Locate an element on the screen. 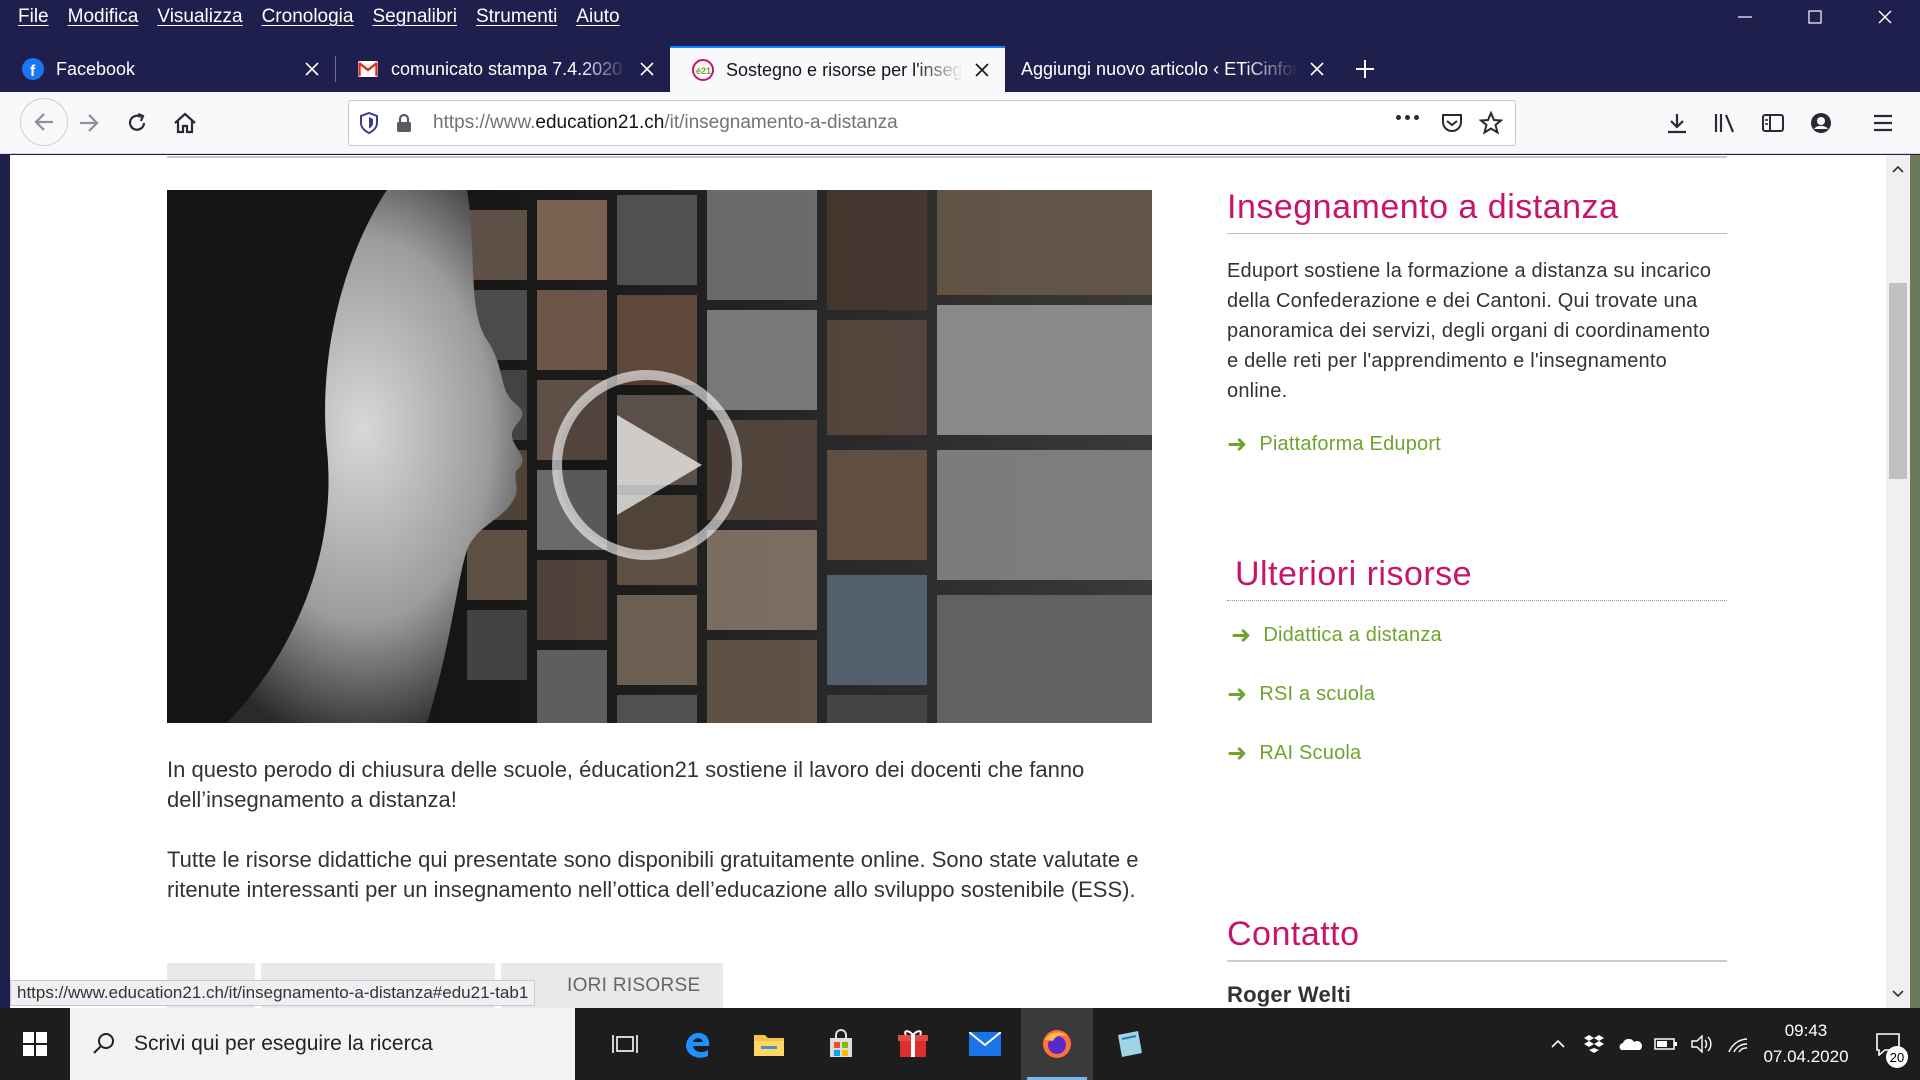 The height and width of the screenshot is (1080, 1920). tab-eticinfo: Aggiungi nuovo articolo ‹ ETiCinfor is located at coordinates (1172, 69).